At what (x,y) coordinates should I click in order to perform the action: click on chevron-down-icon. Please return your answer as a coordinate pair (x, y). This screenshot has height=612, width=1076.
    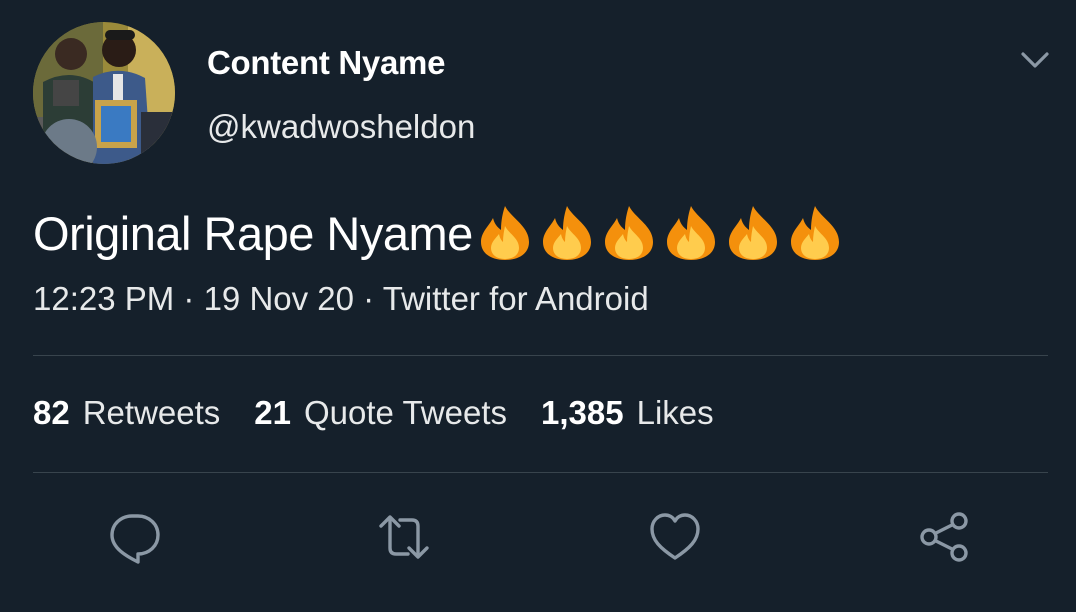
    Looking at the image, I should click on (1035, 60).